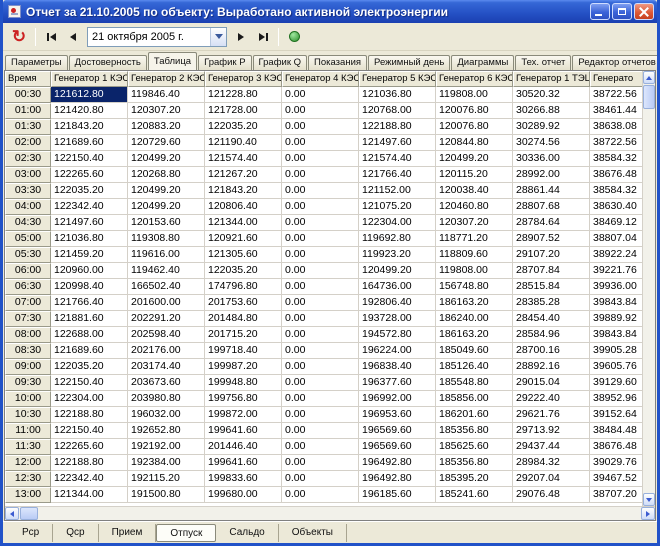  Describe the element at coordinates (616, 463) in the screenshot. I see `data-cell: 39029.76` at that location.